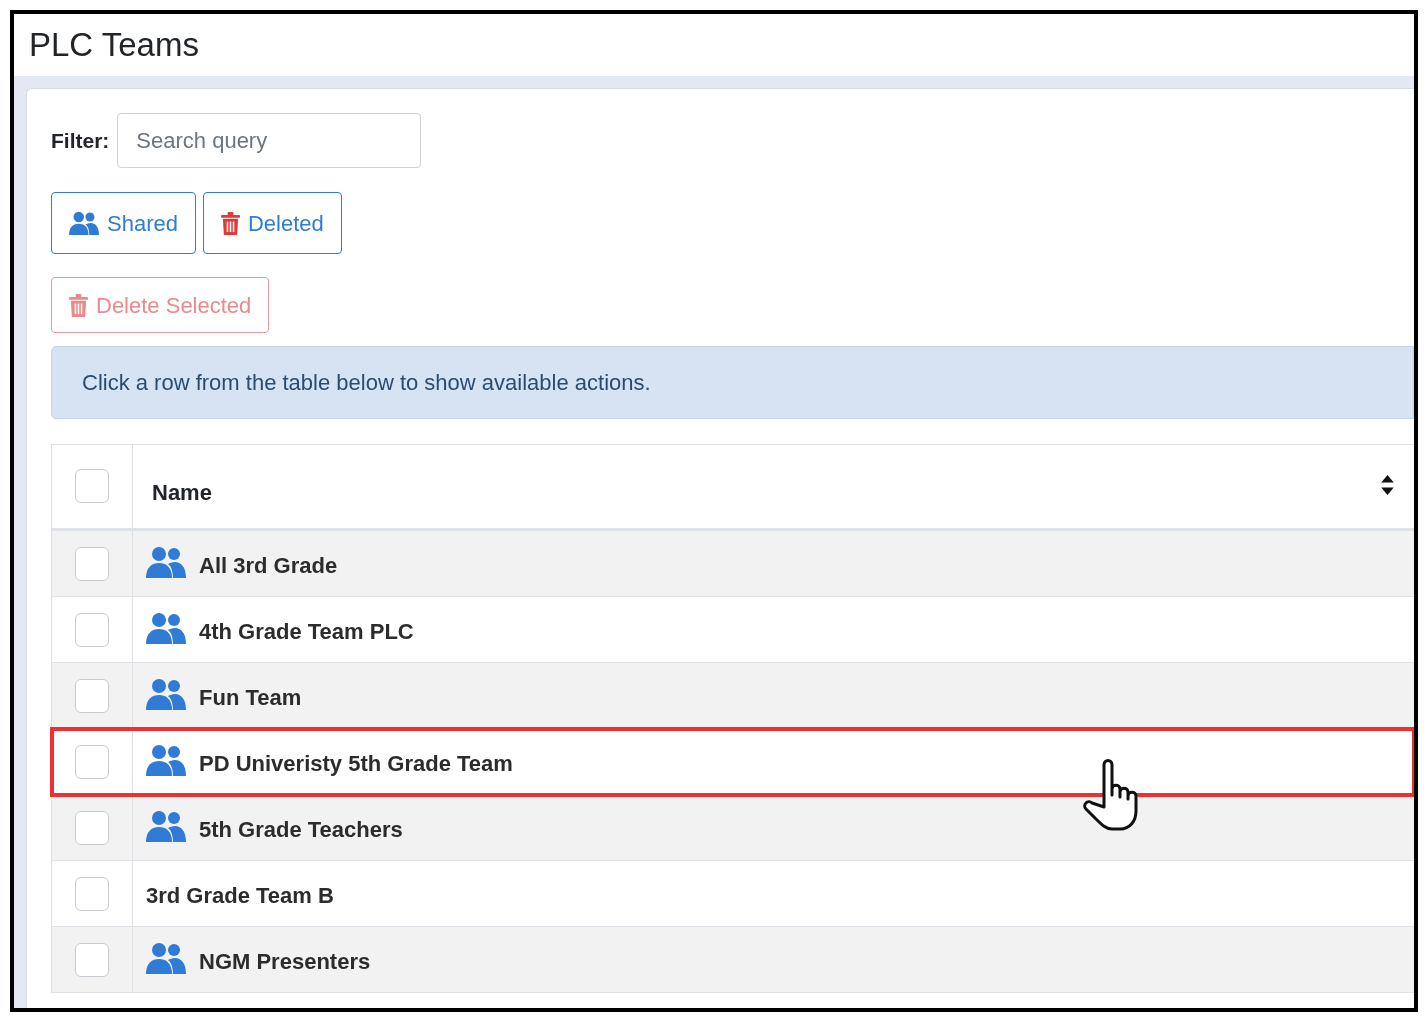 Image resolution: width=1426 pixels, height=1018 pixels. What do you see at coordinates (733, 894) in the screenshot?
I see `table-row: 3rd Grade Team B` at bounding box center [733, 894].